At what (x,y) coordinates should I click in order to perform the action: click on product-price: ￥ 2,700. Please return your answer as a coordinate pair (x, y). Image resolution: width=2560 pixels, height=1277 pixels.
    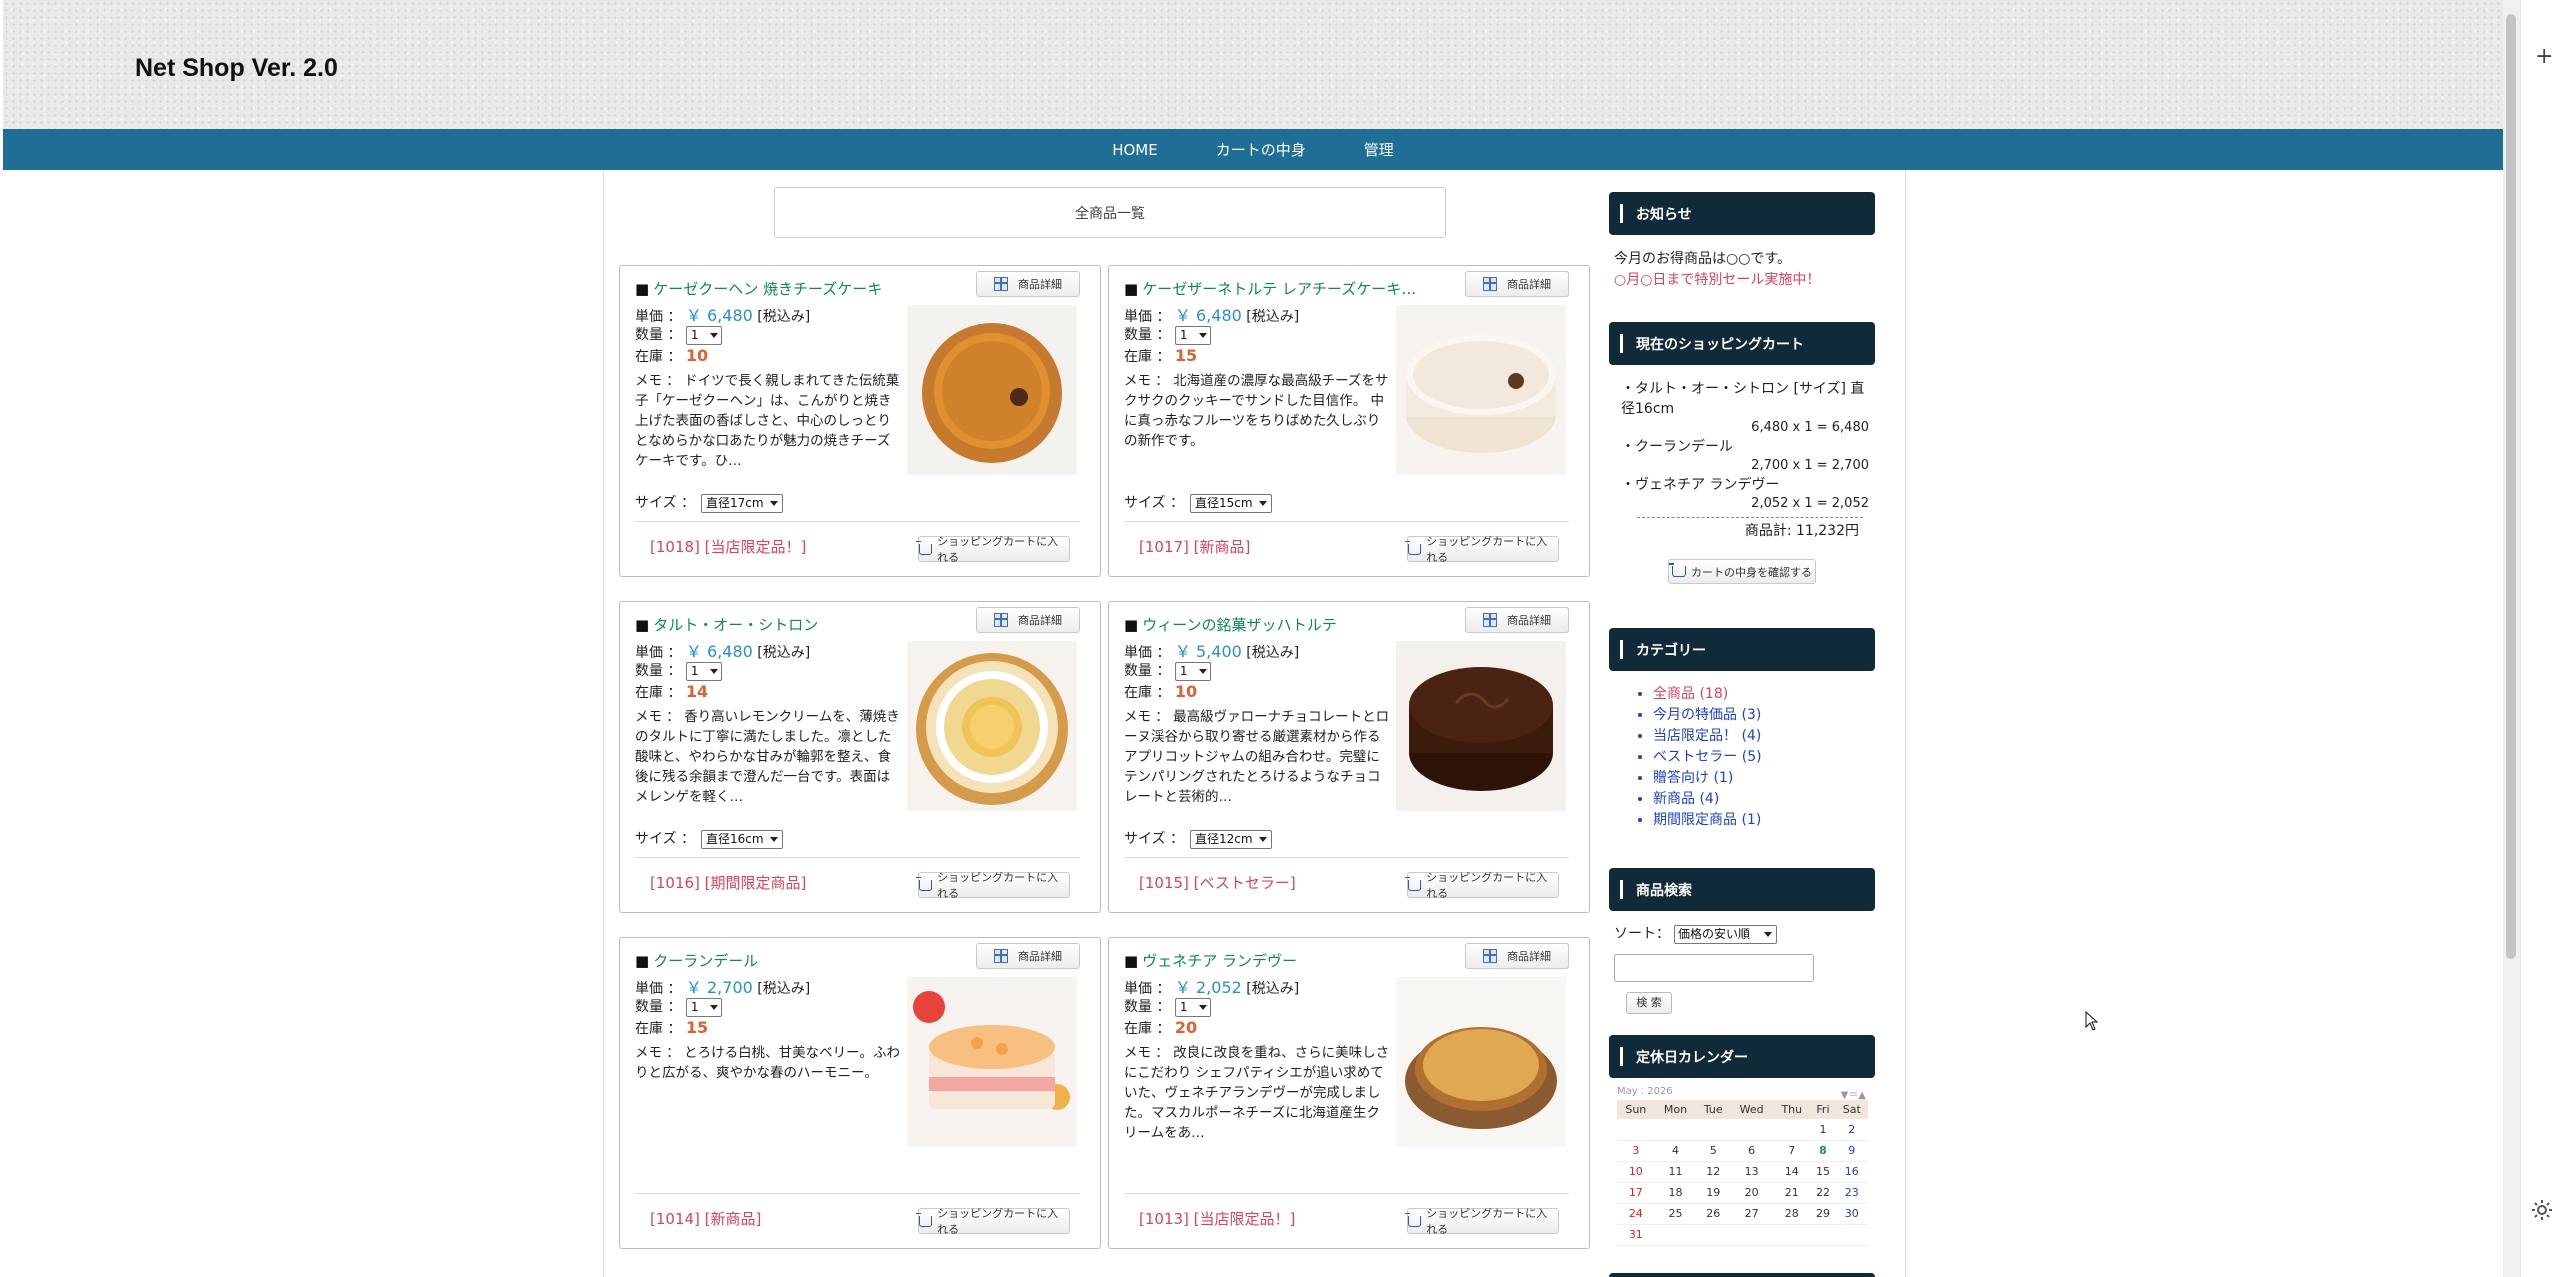
    Looking at the image, I should click on (719, 987).